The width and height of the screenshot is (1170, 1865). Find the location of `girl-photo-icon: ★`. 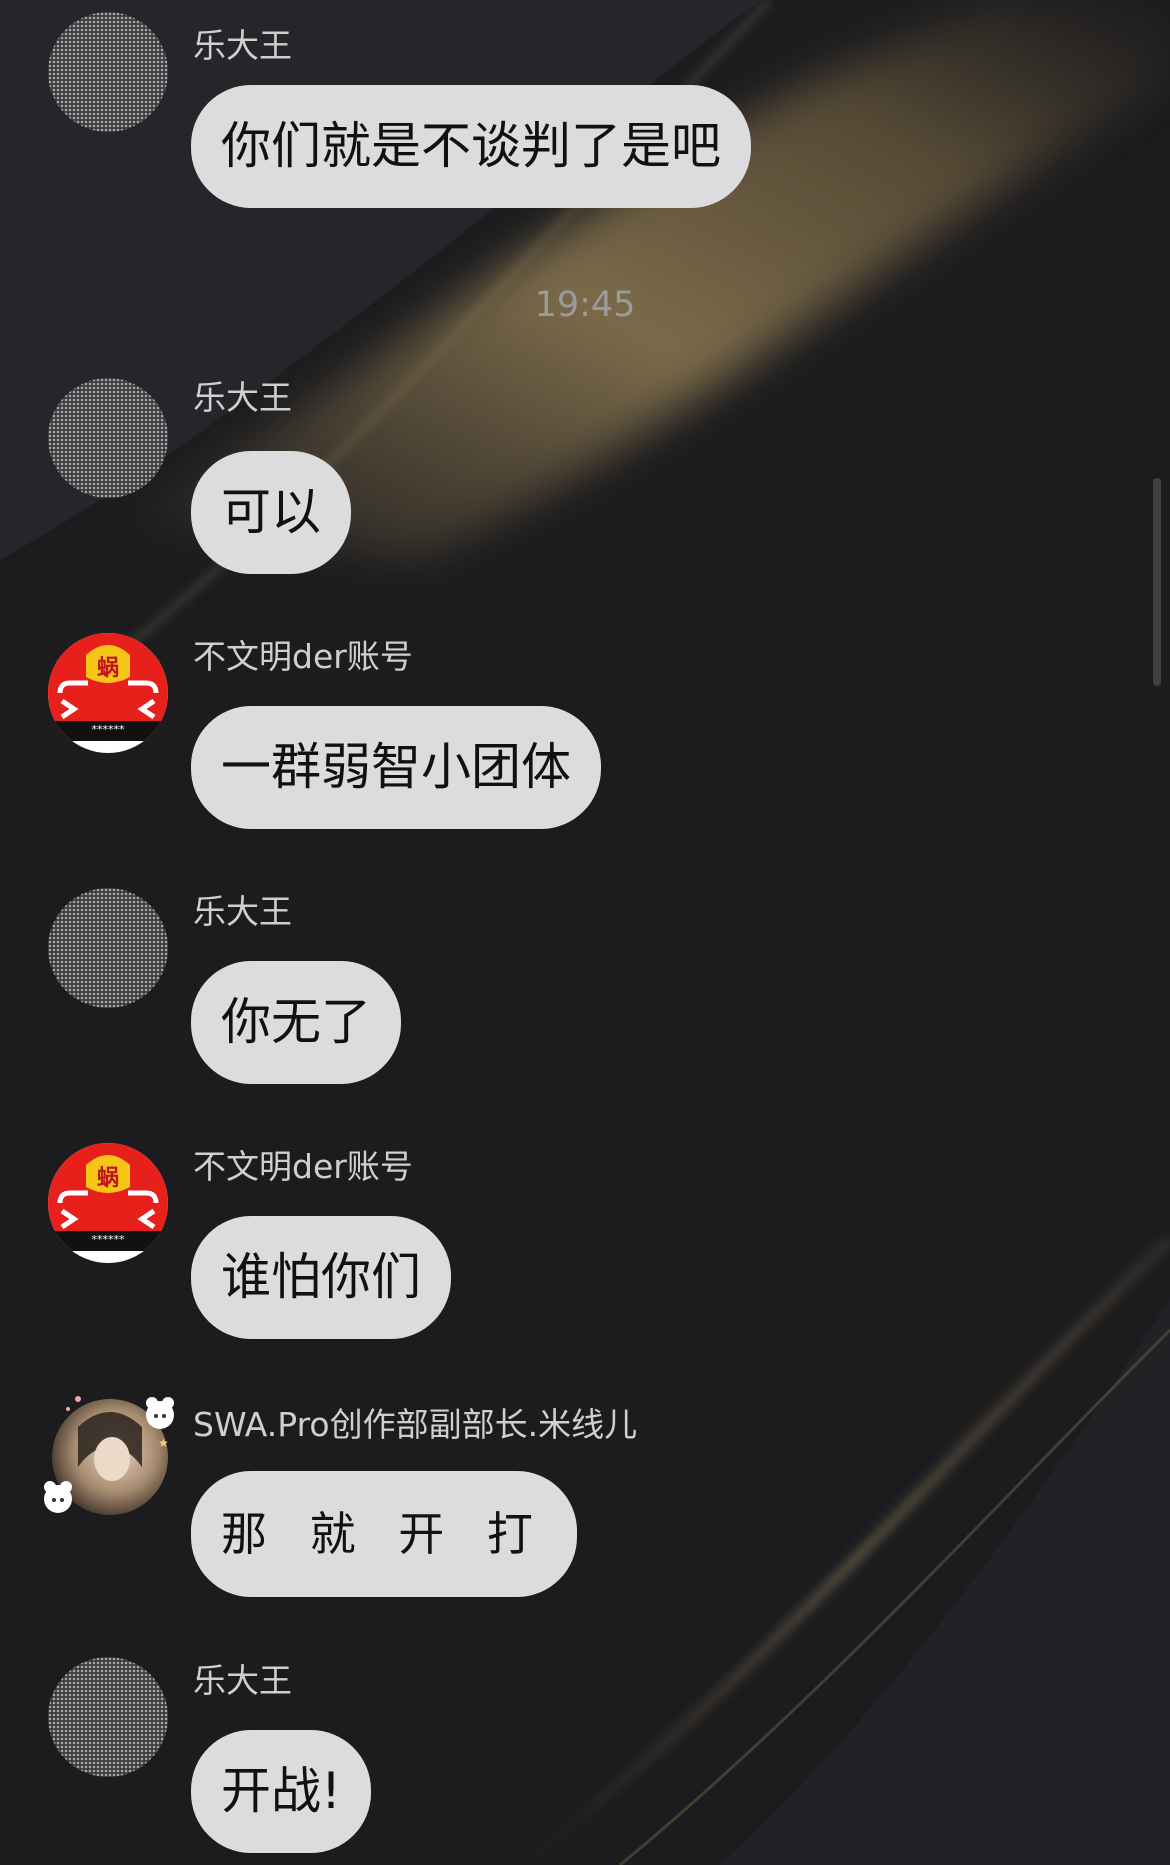

girl-photo-icon: ★ is located at coordinates (109, 1455).